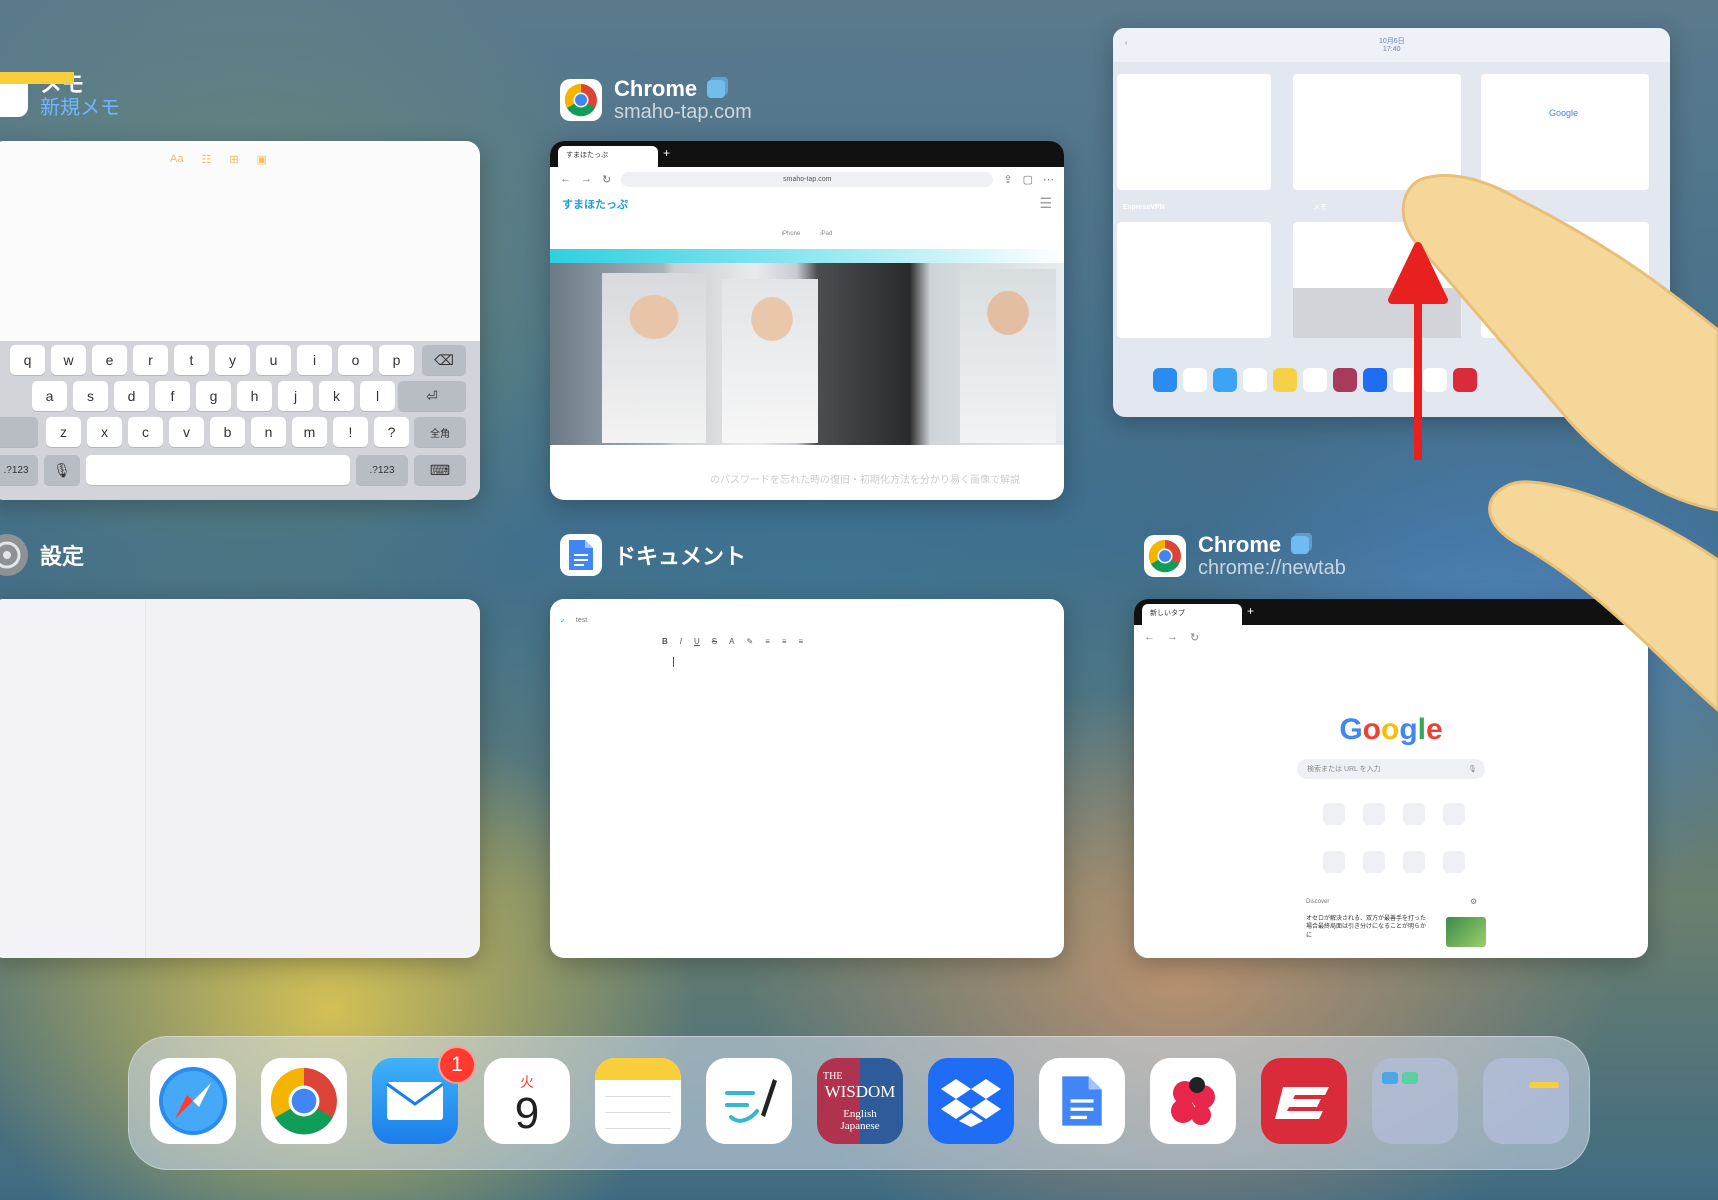  What do you see at coordinates (1473, 901) in the screenshot?
I see `discover-settings-icon: ⚙` at bounding box center [1473, 901].